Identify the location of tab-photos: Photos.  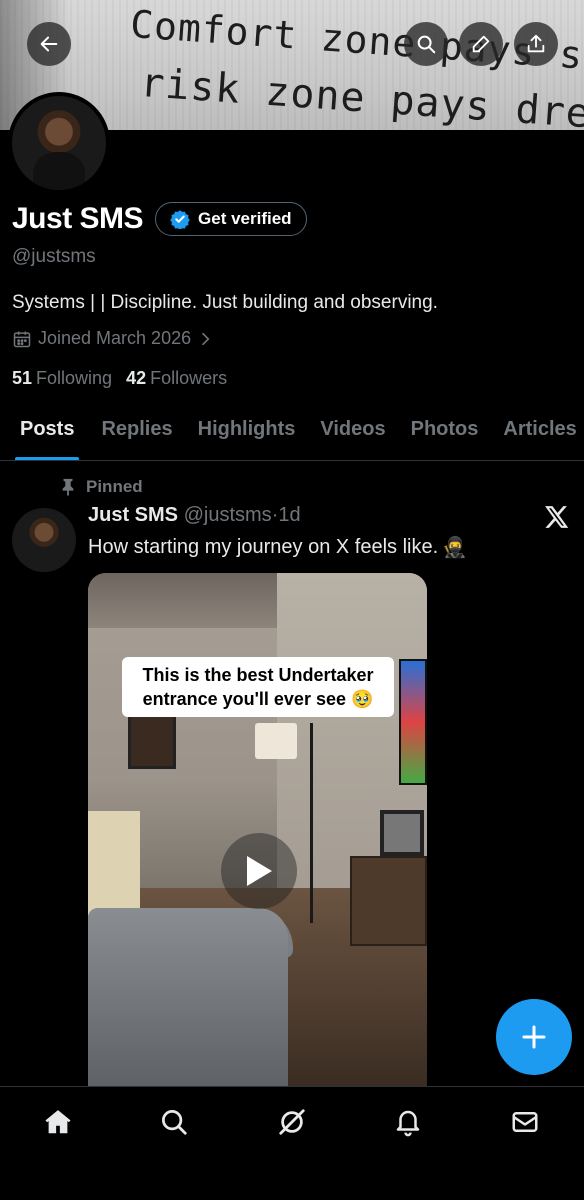
(445, 434).